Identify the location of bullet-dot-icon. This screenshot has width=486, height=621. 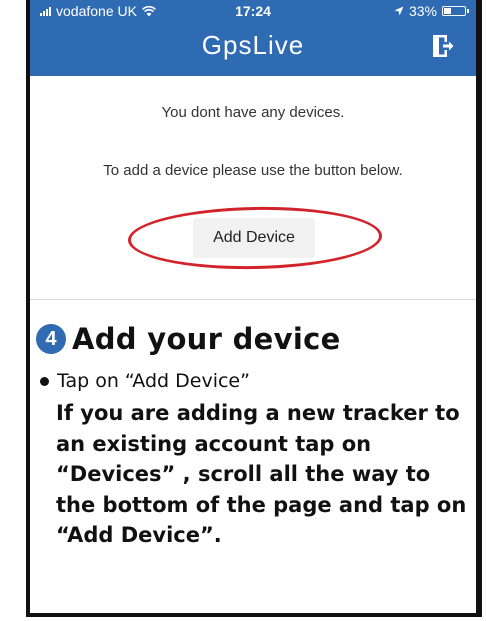
(44, 381).